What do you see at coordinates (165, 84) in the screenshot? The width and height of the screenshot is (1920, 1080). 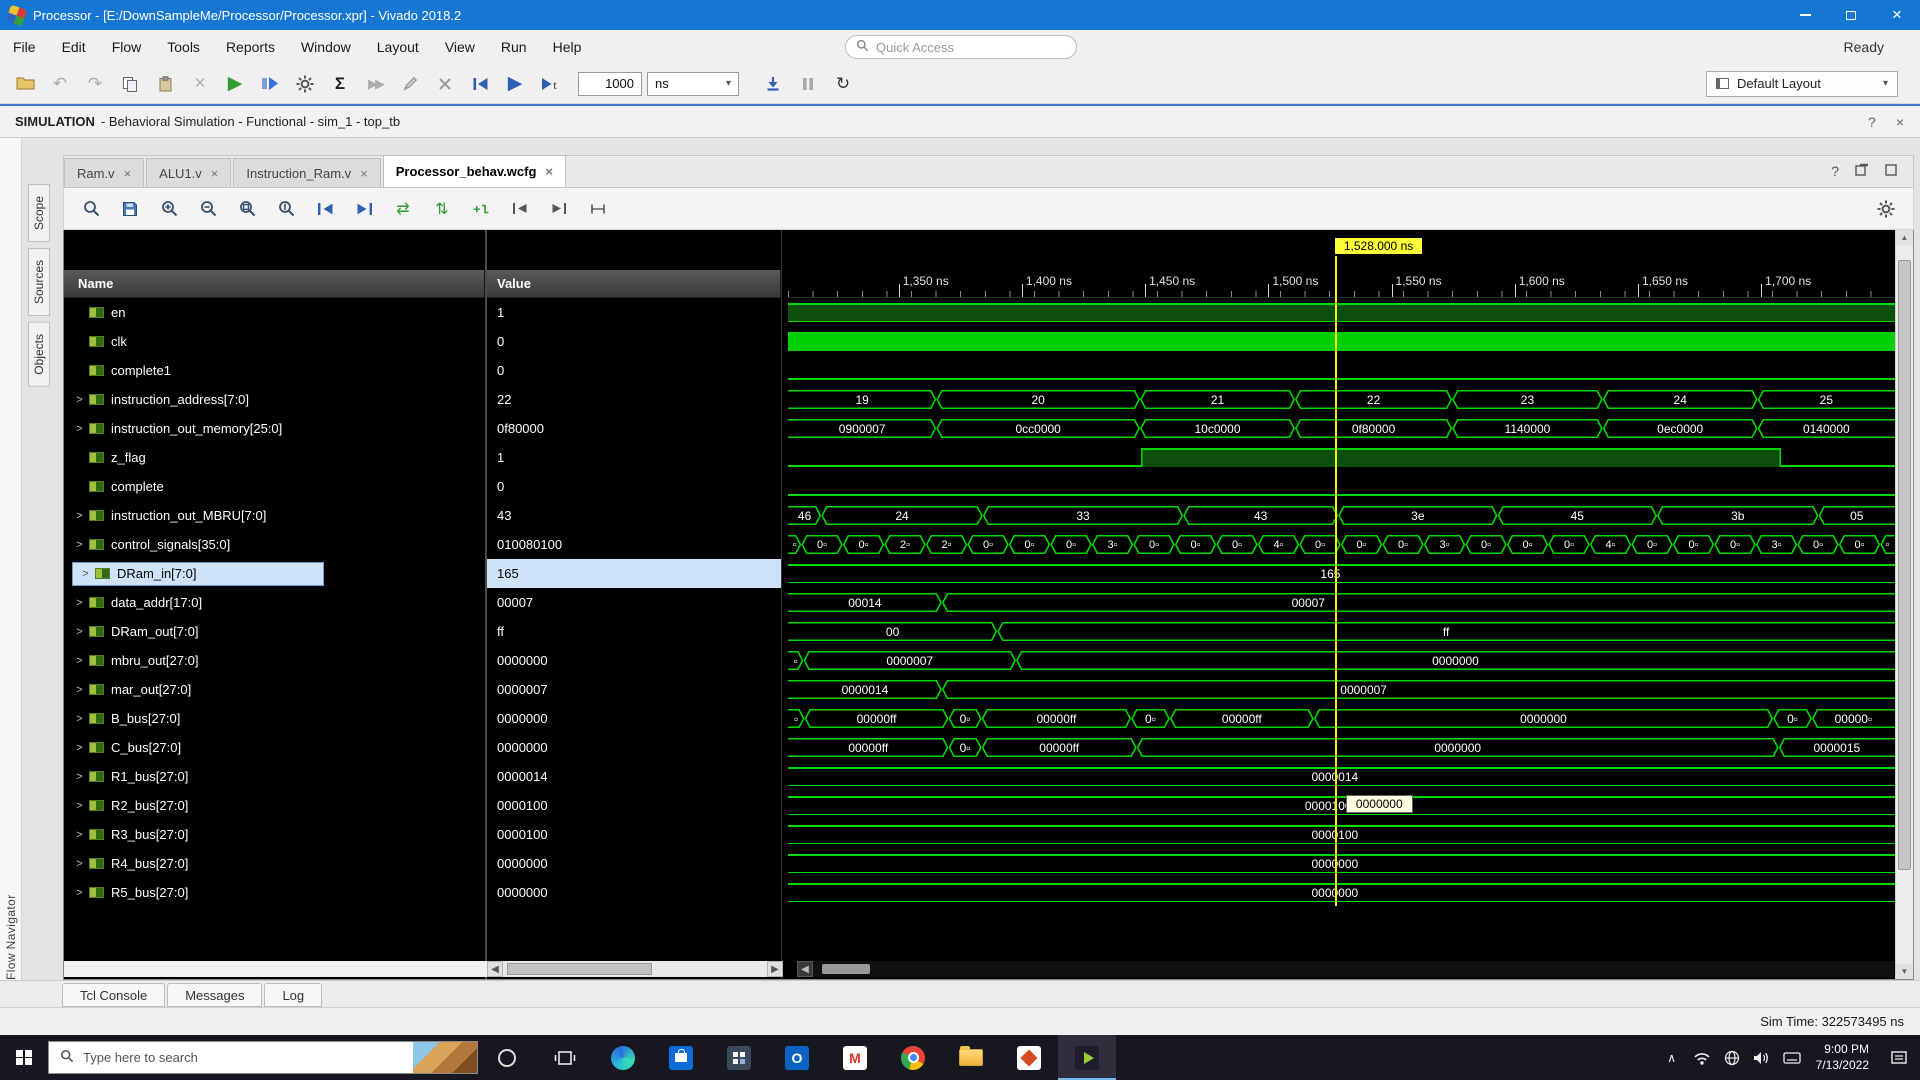 I see `paste-icon` at bounding box center [165, 84].